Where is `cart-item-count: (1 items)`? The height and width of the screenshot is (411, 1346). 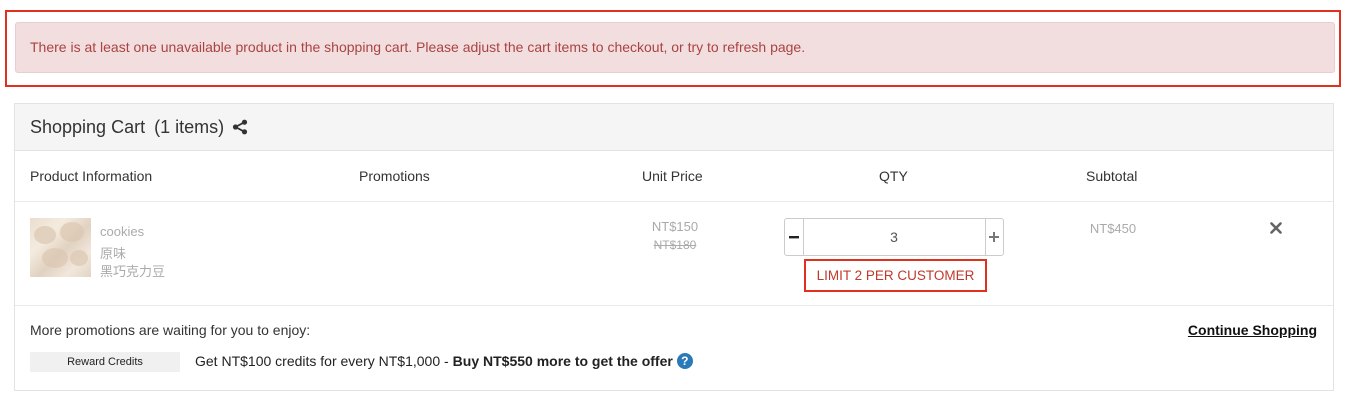
cart-item-count: (1 items) is located at coordinates (189, 126).